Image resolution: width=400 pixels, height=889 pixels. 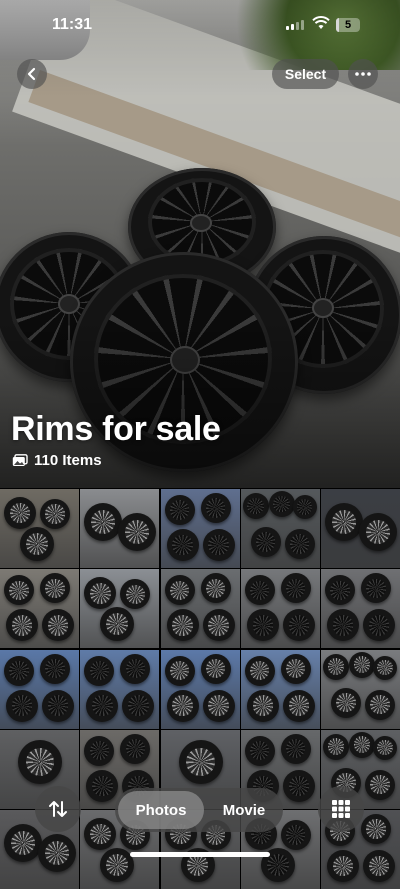 I want to click on more-button, so click(x=363, y=74).